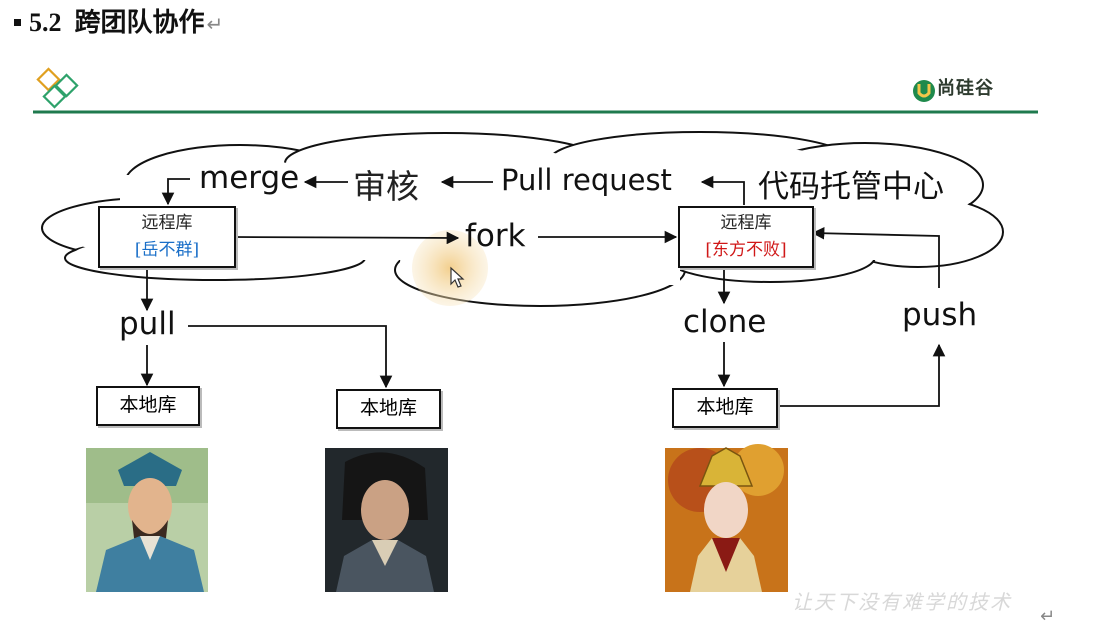 Image resolution: width=1099 pixels, height=632 pixels. Describe the element at coordinates (249, 178) in the screenshot. I see `merge-label: merge` at that location.